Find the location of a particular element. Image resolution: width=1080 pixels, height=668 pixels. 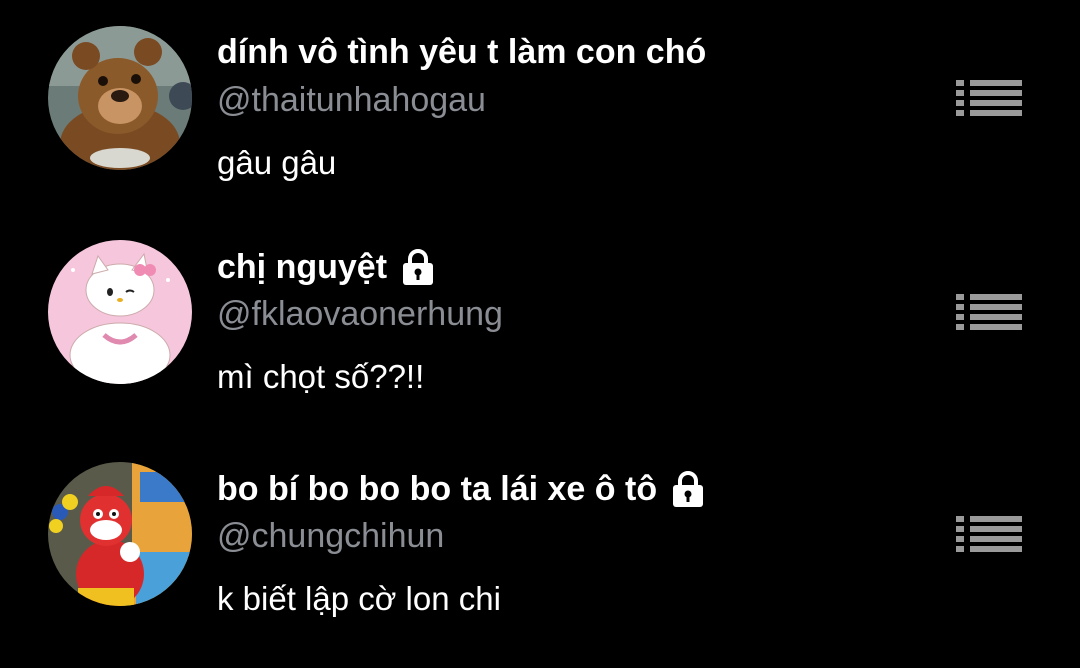

pink-cat-avatar is located at coordinates (120, 312).